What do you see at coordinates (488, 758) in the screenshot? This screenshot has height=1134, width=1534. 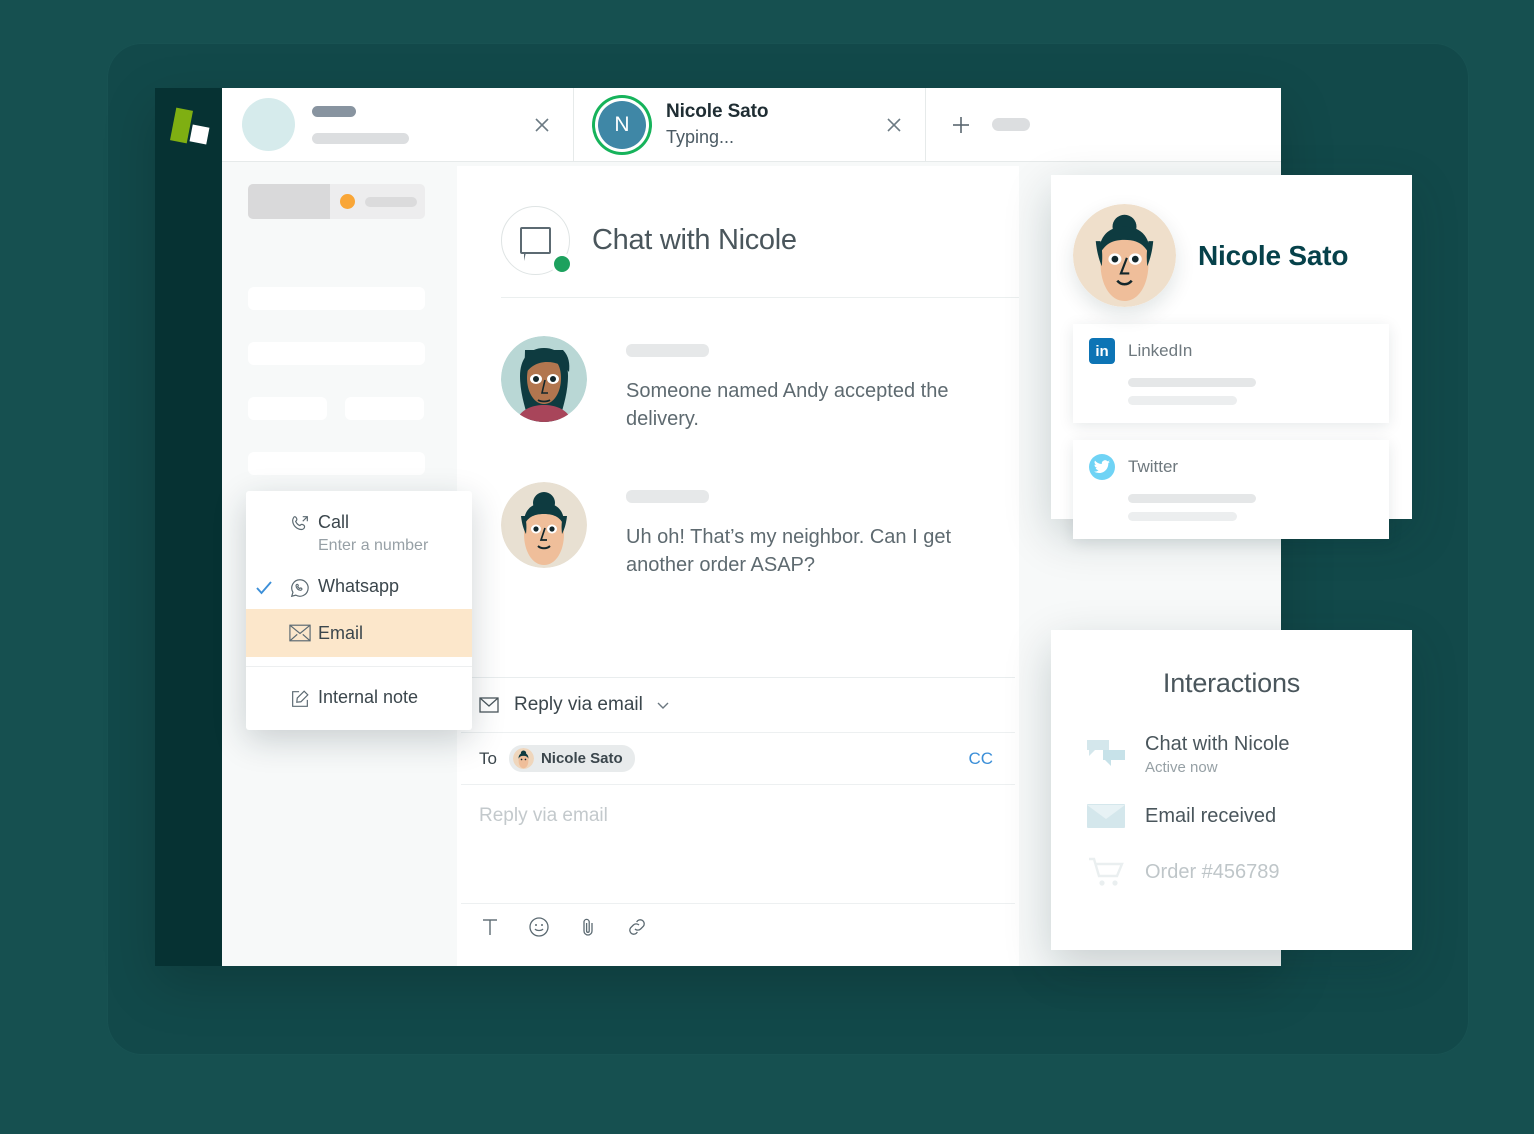 I see `to-label: To` at bounding box center [488, 758].